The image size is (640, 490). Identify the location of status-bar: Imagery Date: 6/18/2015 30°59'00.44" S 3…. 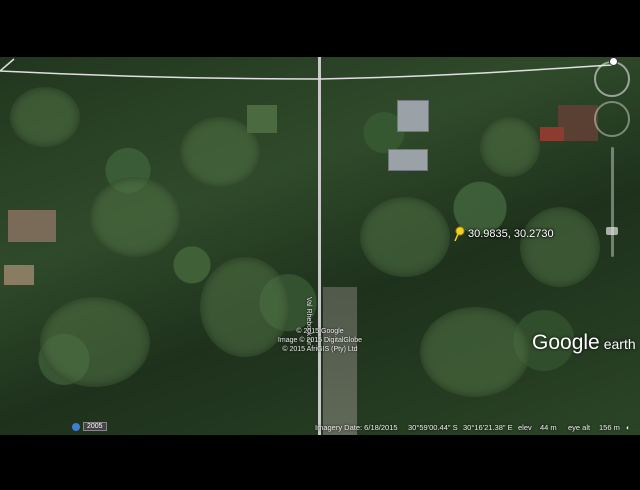
(320, 427).